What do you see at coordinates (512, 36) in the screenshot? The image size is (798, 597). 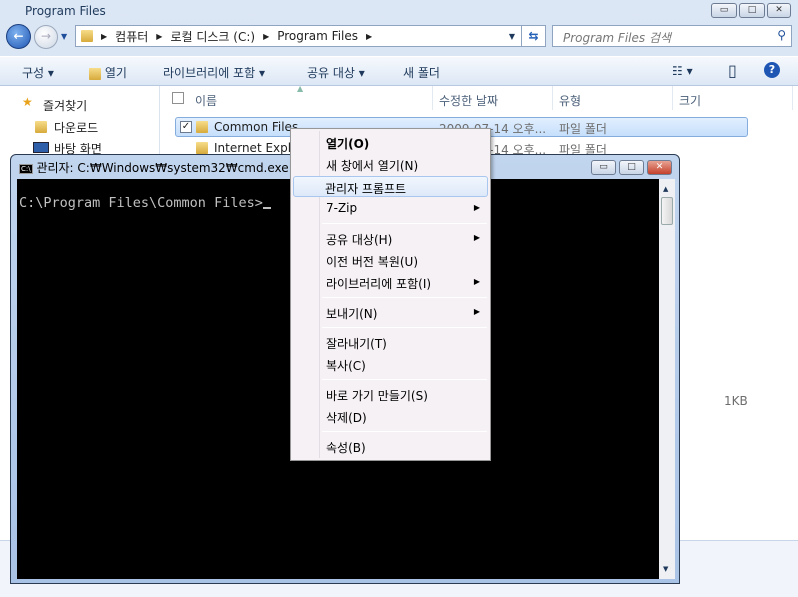 I see `address-dropdown-icon: ▼` at bounding box center [512, 36].